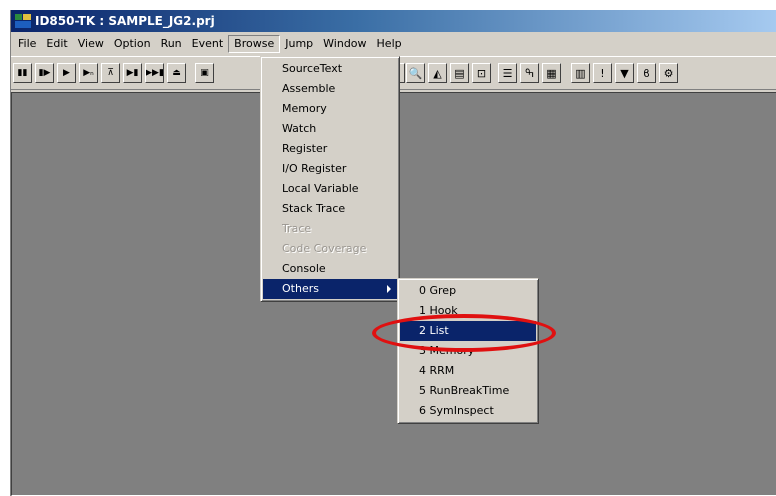 Image resolution: width=776 pixels, height=496 pixels. I want to click on browse-item-label: Code Coverage, so click(324, 248).